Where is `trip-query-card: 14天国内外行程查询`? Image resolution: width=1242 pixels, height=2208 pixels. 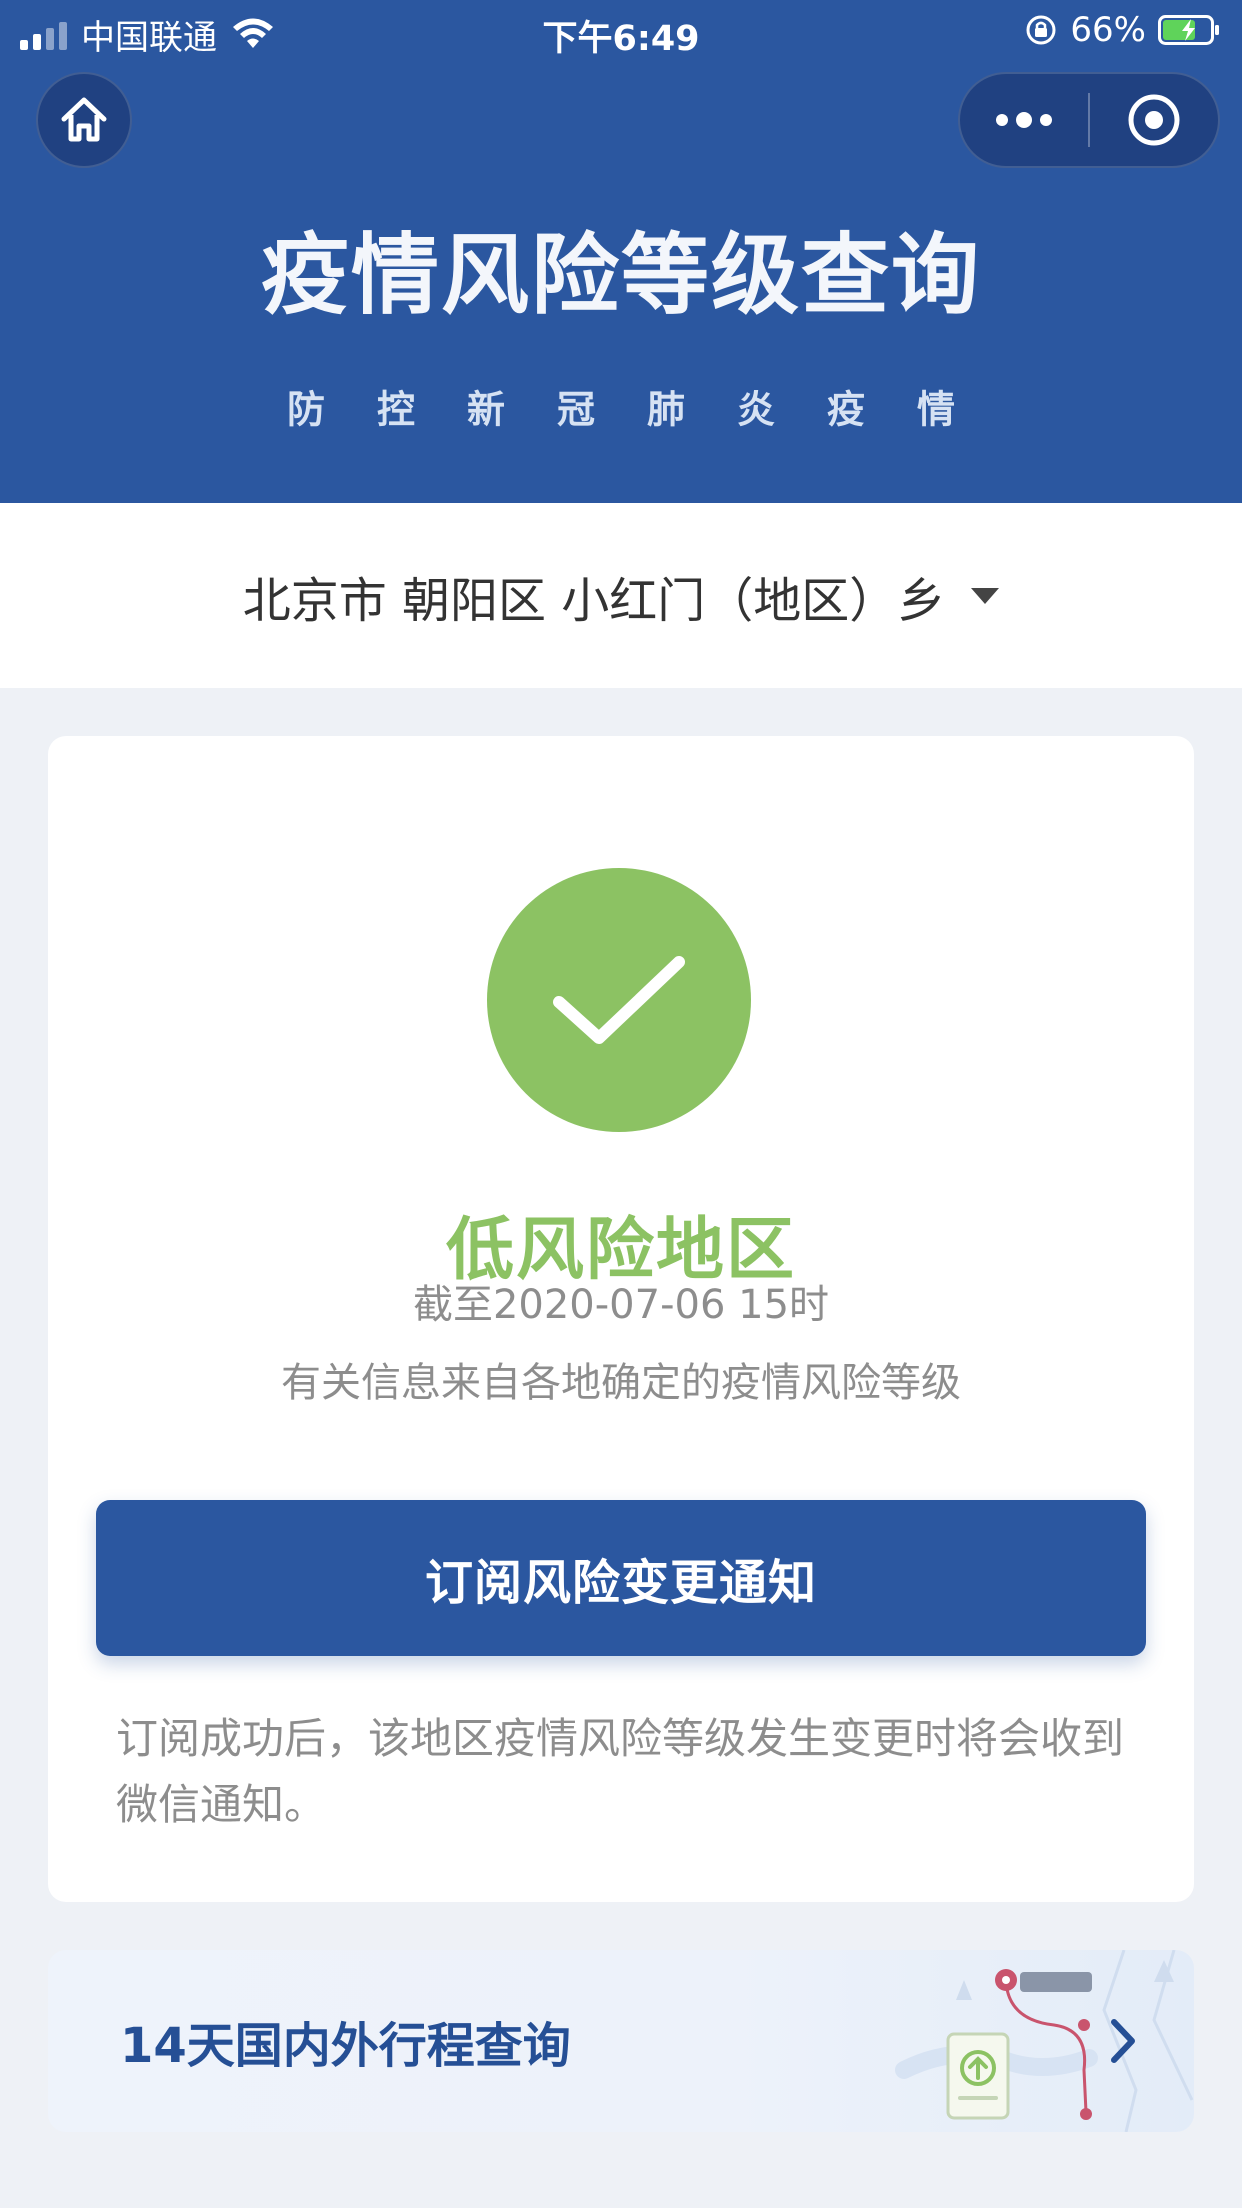
trip-query-card: 14天国内外行程查询 is located at coordinates (621, 2041).